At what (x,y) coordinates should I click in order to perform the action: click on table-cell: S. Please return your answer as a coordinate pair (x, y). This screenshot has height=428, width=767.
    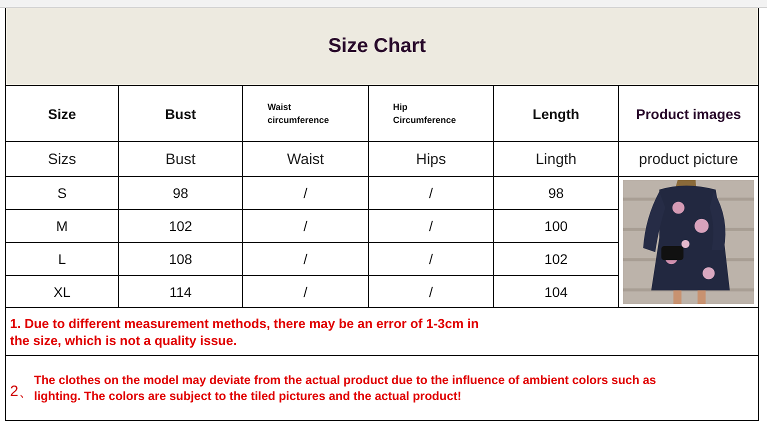
    Looking at the image, I should click on (62, 193).